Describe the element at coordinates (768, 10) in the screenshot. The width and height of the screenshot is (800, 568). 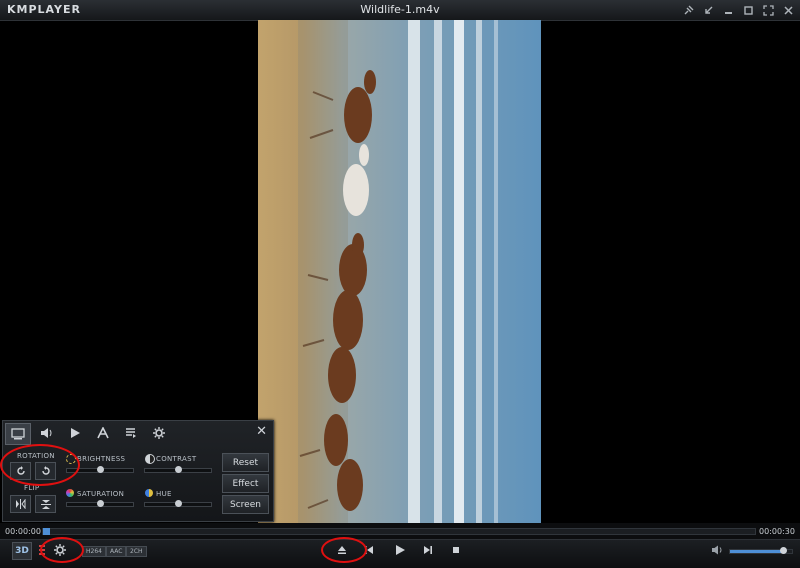
I see `fullscreen-icon` at that location.